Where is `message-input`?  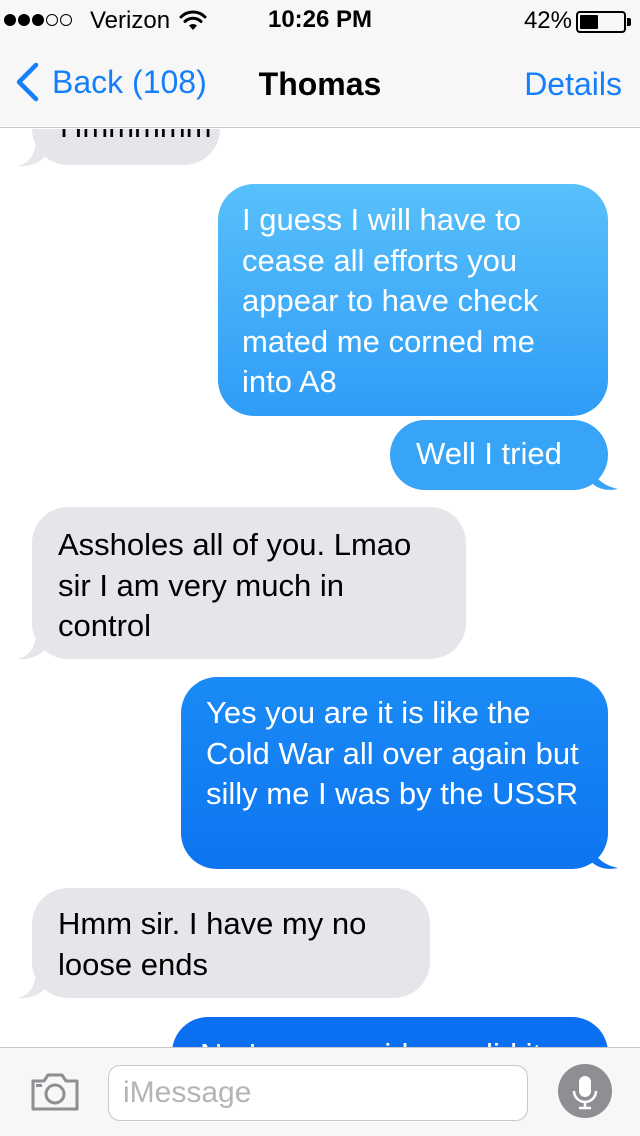
message-input is located at coordinates (318, 1093).